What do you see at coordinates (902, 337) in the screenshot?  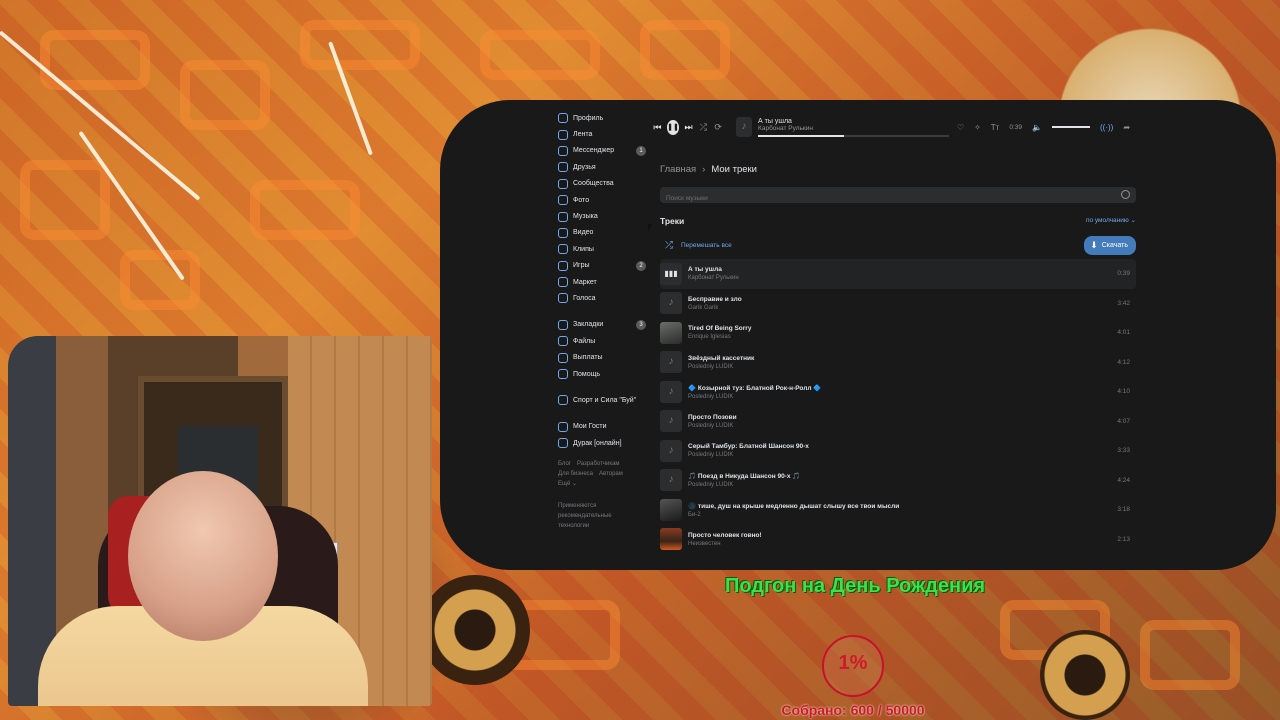 I see `track-artist: Enrique Iglesias` at bounding box center [902, 337].